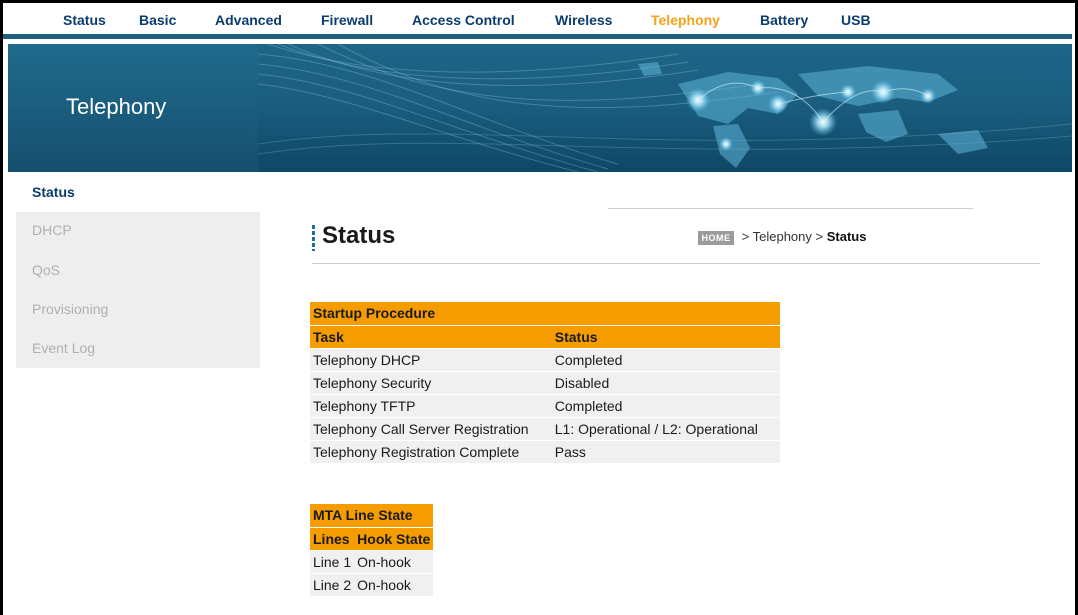 The image size is (1078, 615). Describe the element at coordinates (583, 20) in the screenshot. I see `nav-wireless: Wireless` at that location.